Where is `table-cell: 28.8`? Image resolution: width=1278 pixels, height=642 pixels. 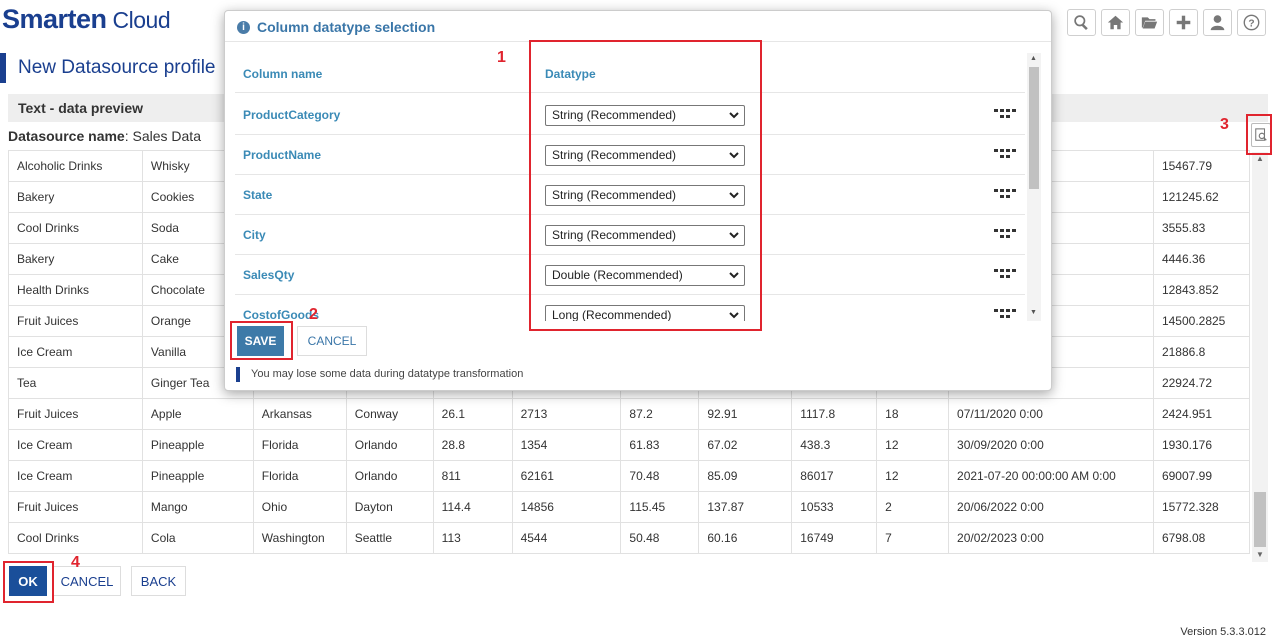
table-cell: 28.8 is located at coordinates (472, 445).